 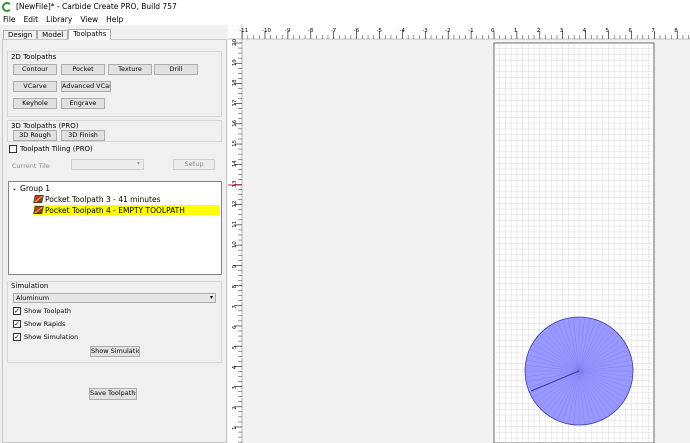 What do you see at coordinates (380, 31) in the screenshot?
I see `ruler-label: -5` at bounding box center [380, 31].